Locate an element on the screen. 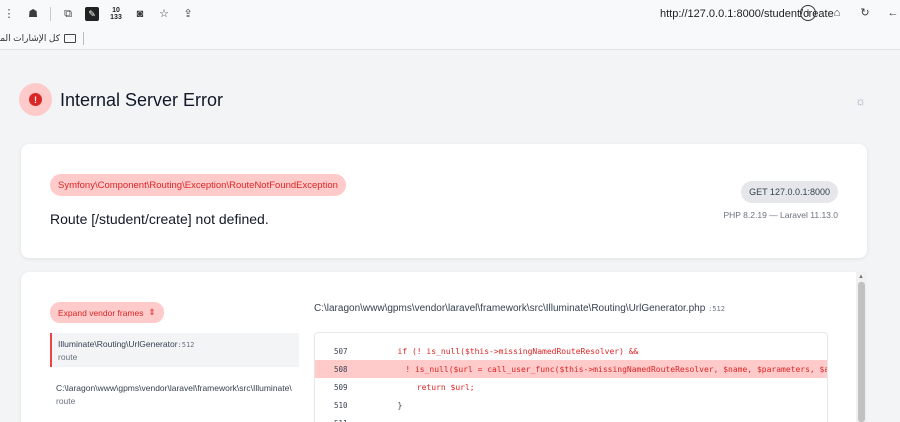 The height and width of the screenshot is (422, 900). exception-message: Route [/student/create] not defined. is located at coordinates (159, 219).